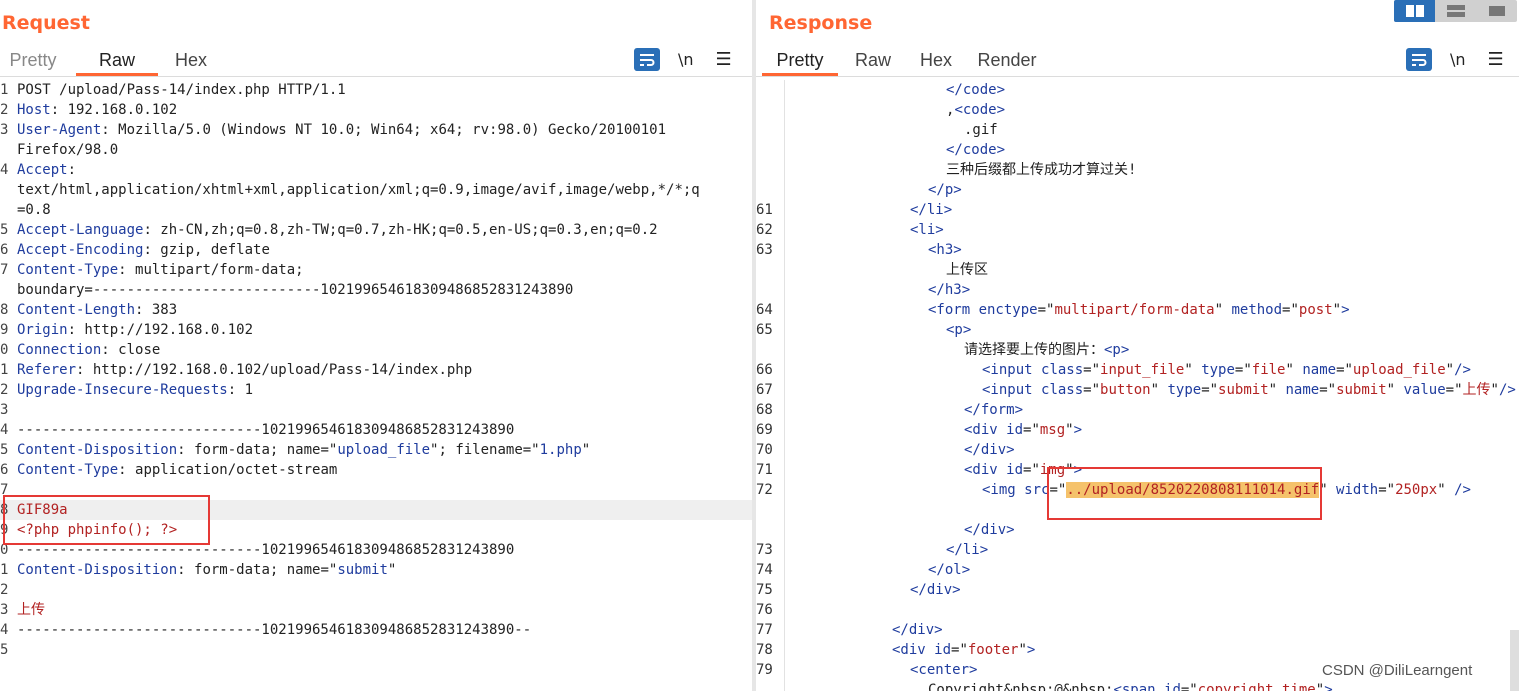  What do you see at coordinates (33, 60) in the screenshot?
I see `request-tab-pretty: Pretty` at bounding box center [33, 60].